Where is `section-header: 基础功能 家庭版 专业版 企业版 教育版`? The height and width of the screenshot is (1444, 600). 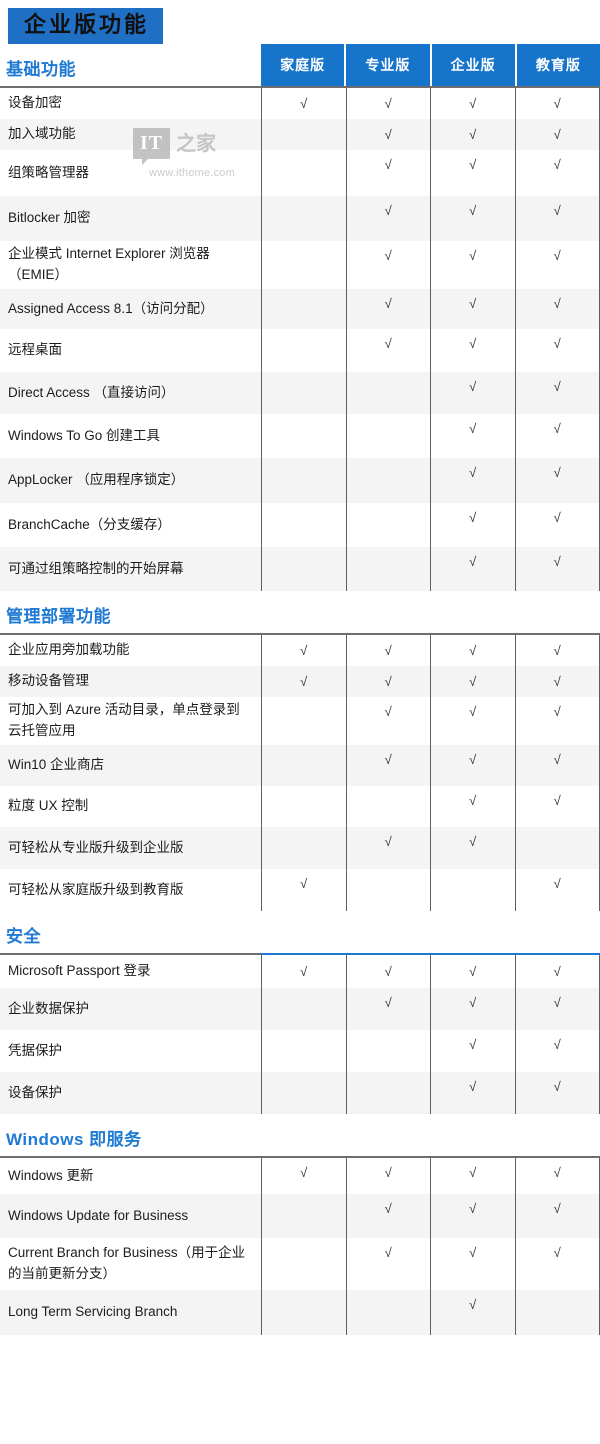
section-header: 基础功能 家庭版 专业版 企业版 教育版 is located at coordinates (300, 65).